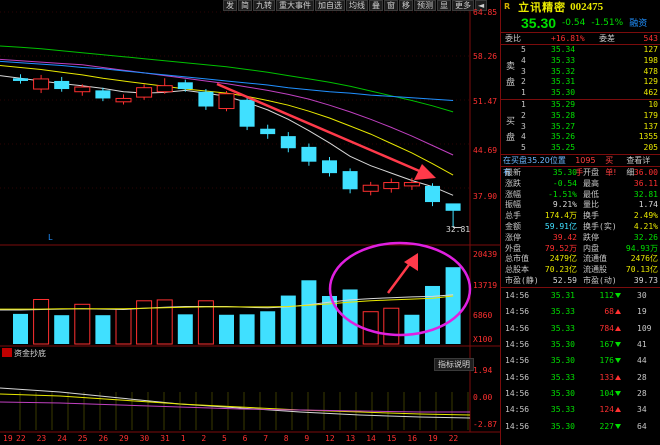  What do you see at coordinates (564, 183) in the screenshot?
I see `stat-value: -0.54` at bounding box center [564, 183].